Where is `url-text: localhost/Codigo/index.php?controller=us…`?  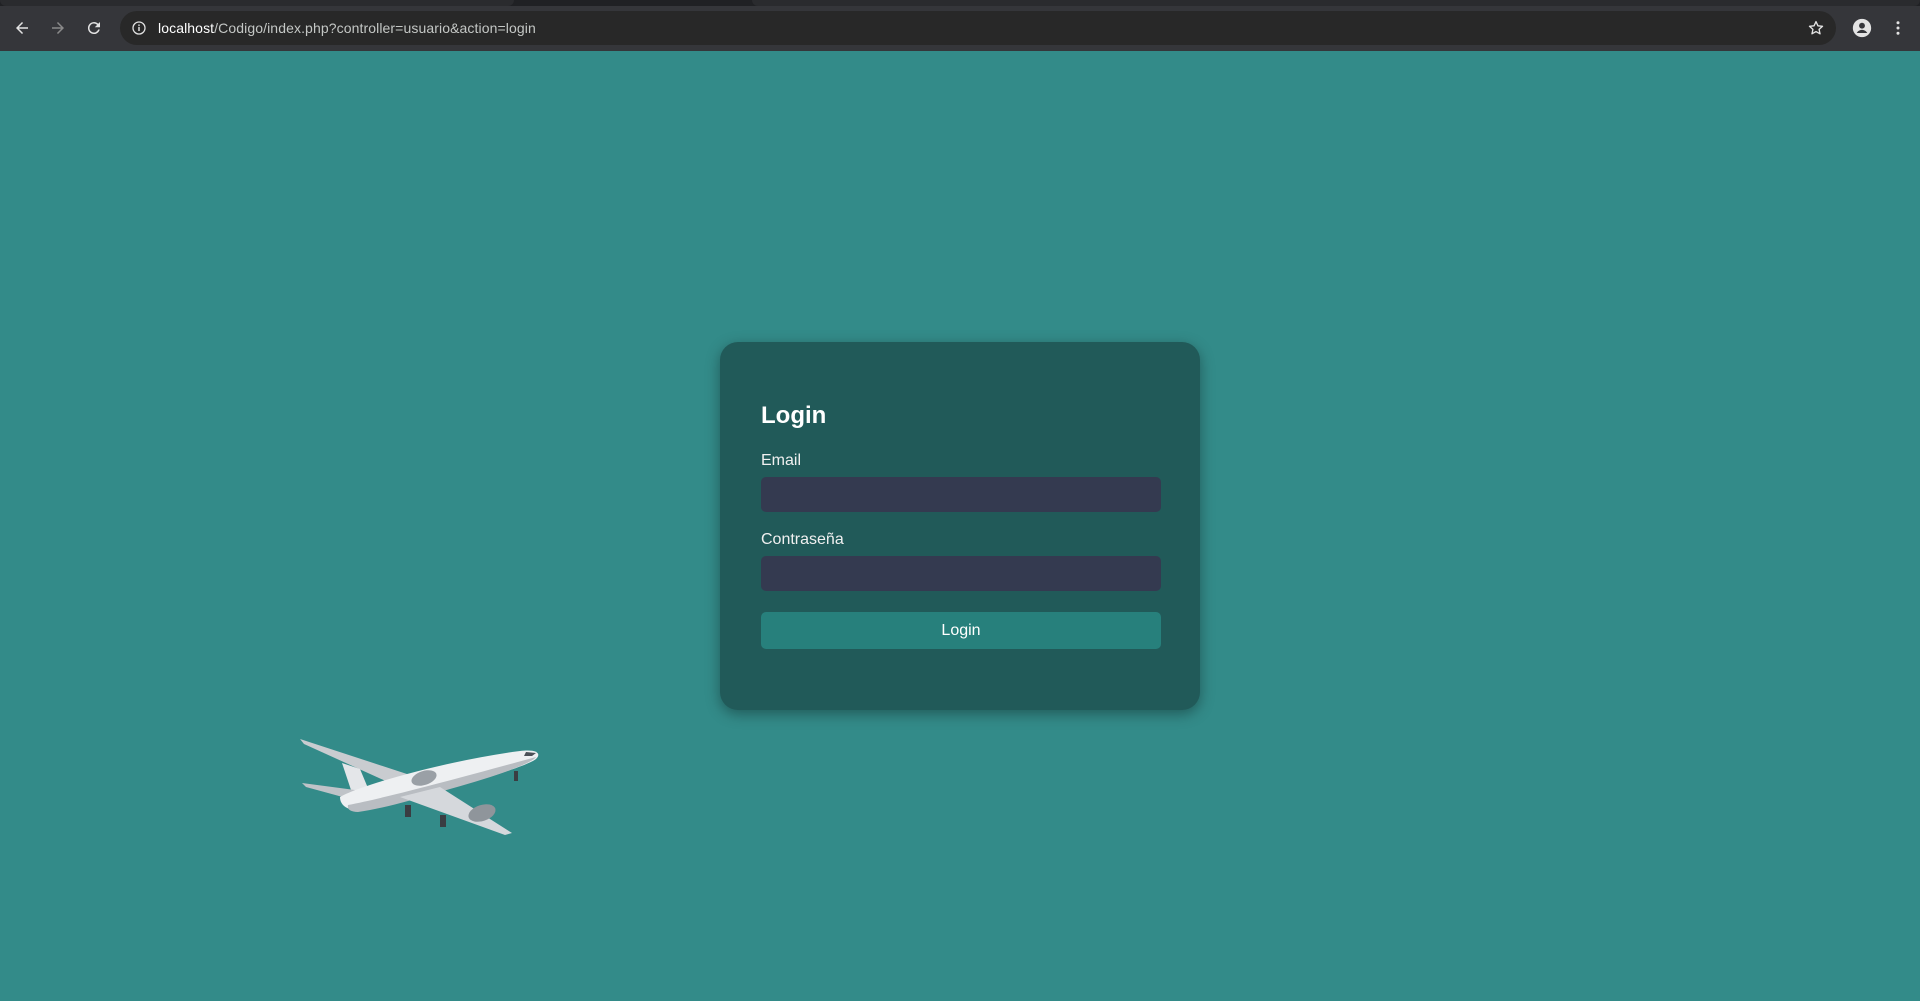 url-text: localhost/Codigo/index.php?controller=us… is located at coordinates (347, 28).